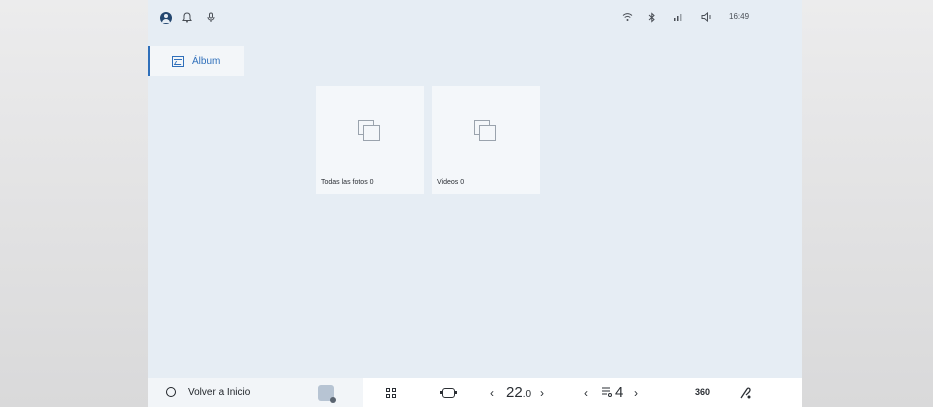  Describe the element at coordinates (514, 392) in the screenshot. I see `left-temperature-value: 22` at that location.